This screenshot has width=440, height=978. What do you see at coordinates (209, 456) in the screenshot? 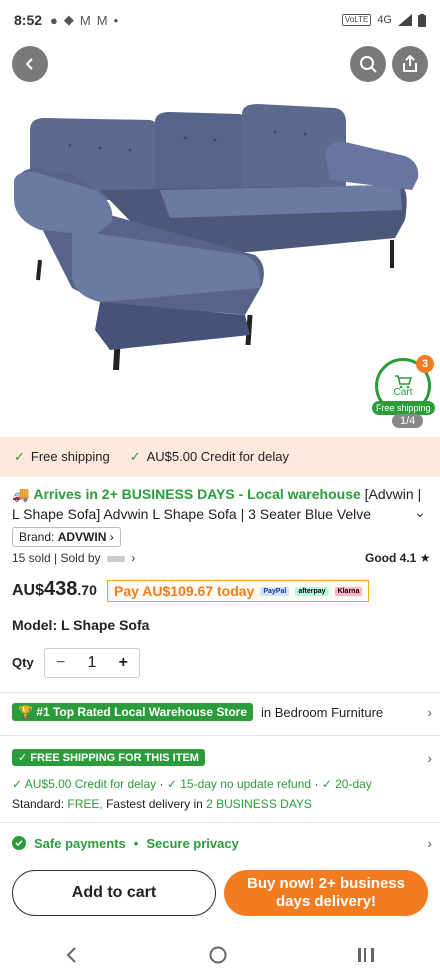
I see `benefit-credit: ✓ AU$5.00 Credit for delay` at bounding box center [209, 456].